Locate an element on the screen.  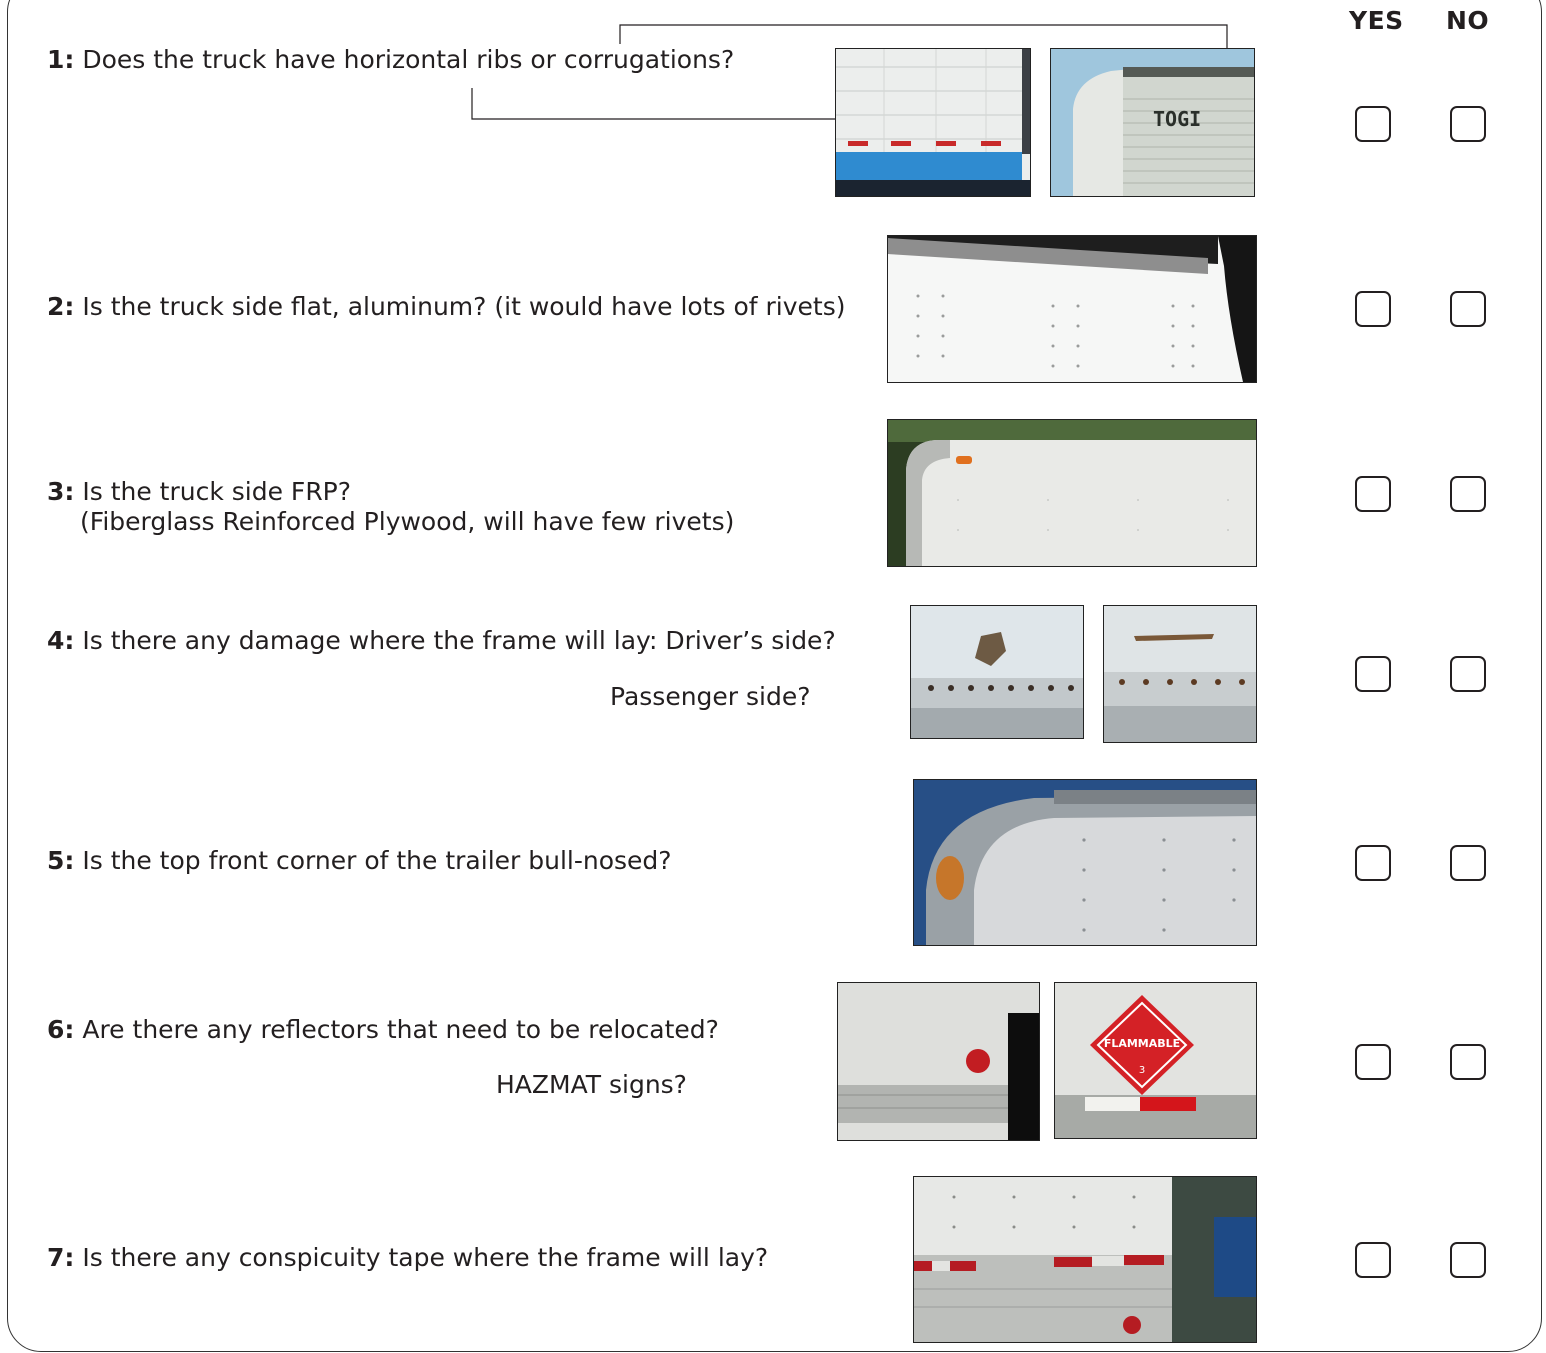
question-6-hazmat: HAZMAT signs? is located at coordinates (591, 1084).